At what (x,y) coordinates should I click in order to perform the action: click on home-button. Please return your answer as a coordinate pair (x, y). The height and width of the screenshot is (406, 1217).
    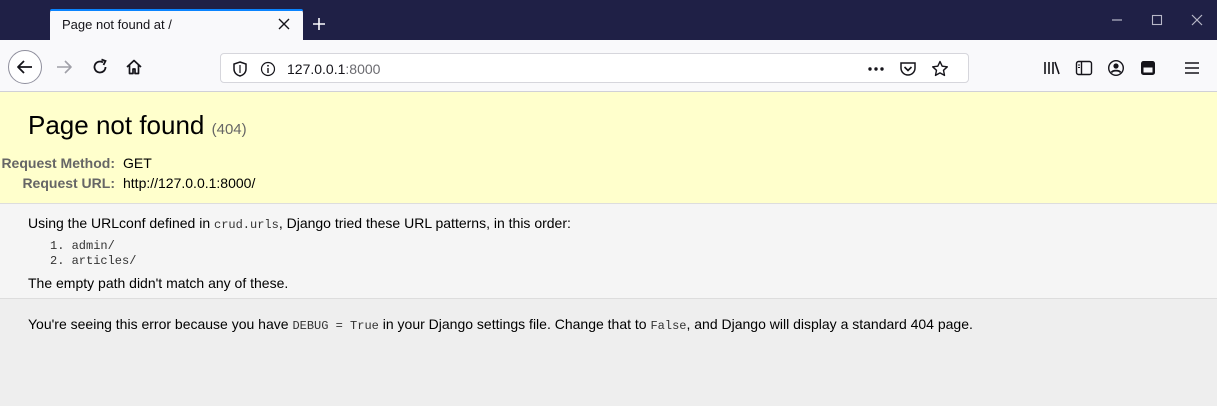
    Looking at the image, I should click on (134, 67).